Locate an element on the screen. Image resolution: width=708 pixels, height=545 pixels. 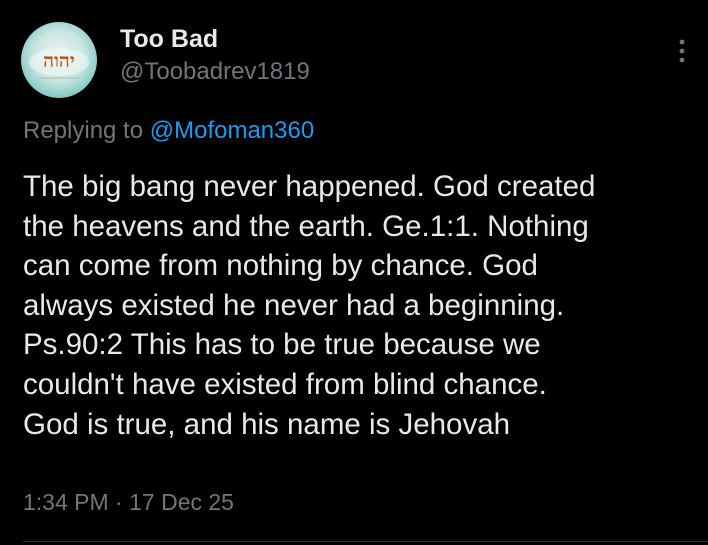
tweet-text-line: can come from nothing by chance. God is located at coordinates (280, 266).